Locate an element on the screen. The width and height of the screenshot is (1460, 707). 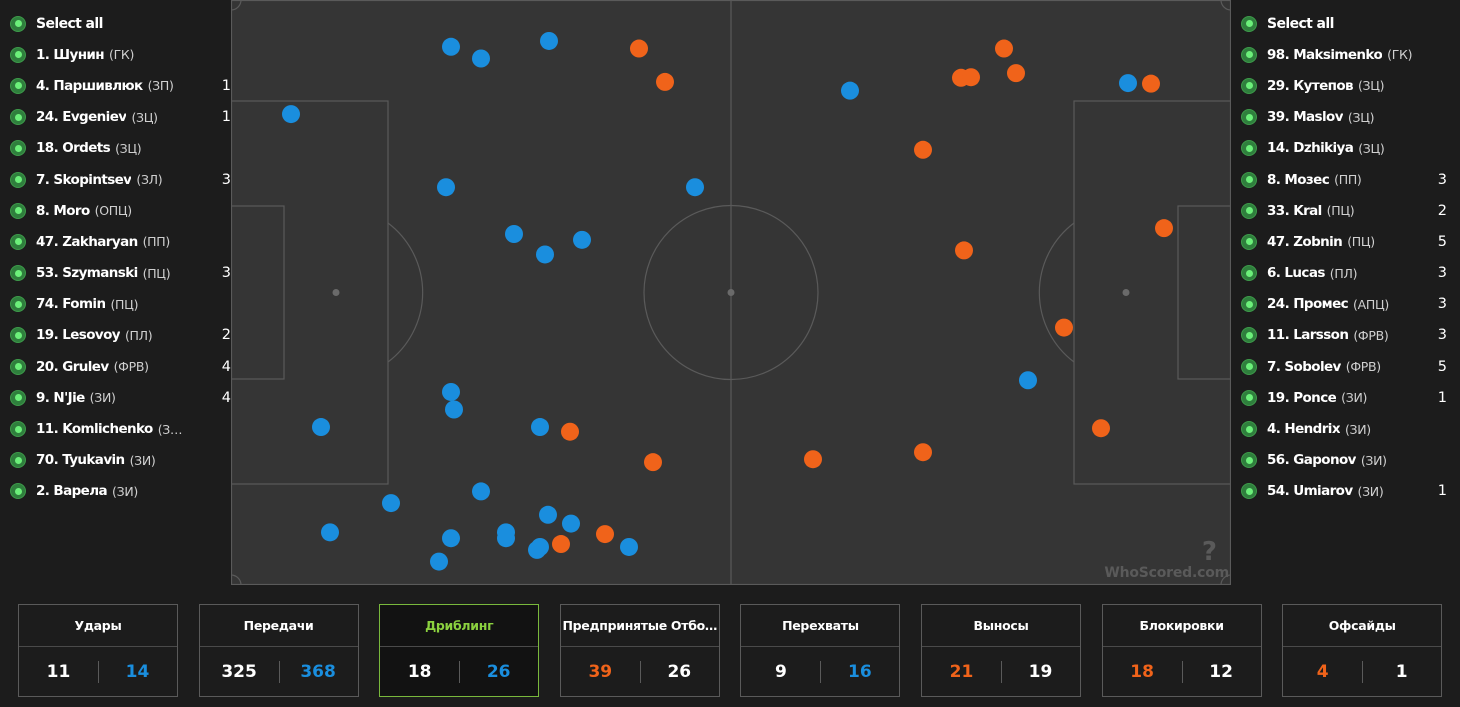
stat-left-value: 18 is located at coordinates (419, 672).